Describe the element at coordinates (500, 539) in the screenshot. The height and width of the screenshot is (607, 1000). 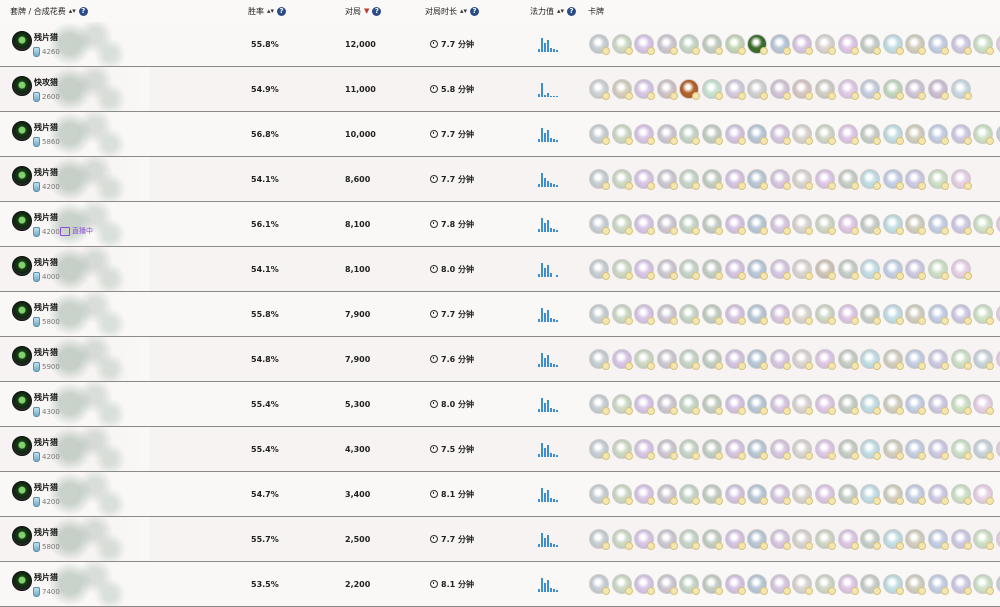
I see `table-row: 残片猎 5800 55.7% 2,500 7.7 分钟` at that location.